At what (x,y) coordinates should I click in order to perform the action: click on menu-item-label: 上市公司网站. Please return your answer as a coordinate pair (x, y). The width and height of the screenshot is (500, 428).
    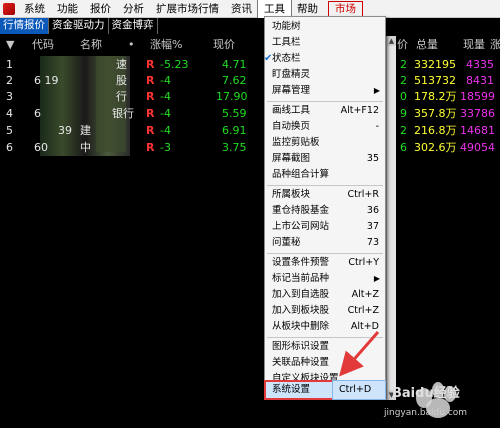
    Looking at the image, I should click on (301, 226).